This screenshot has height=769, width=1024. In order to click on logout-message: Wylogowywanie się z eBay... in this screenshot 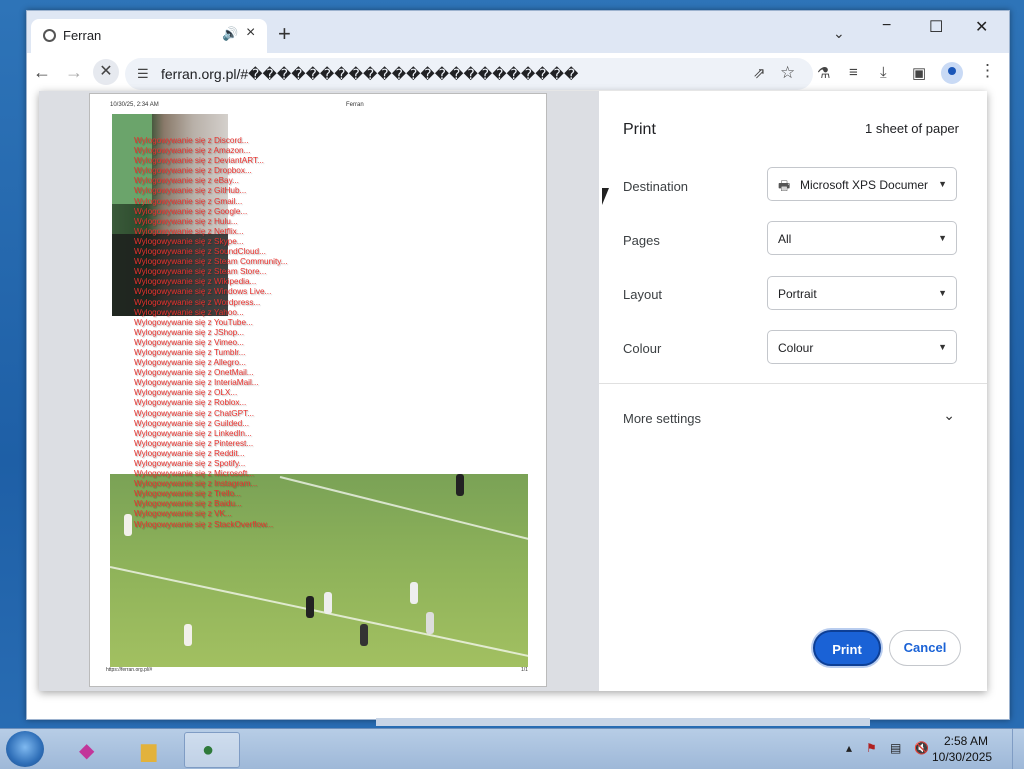, I will do `click(186, 181)`.